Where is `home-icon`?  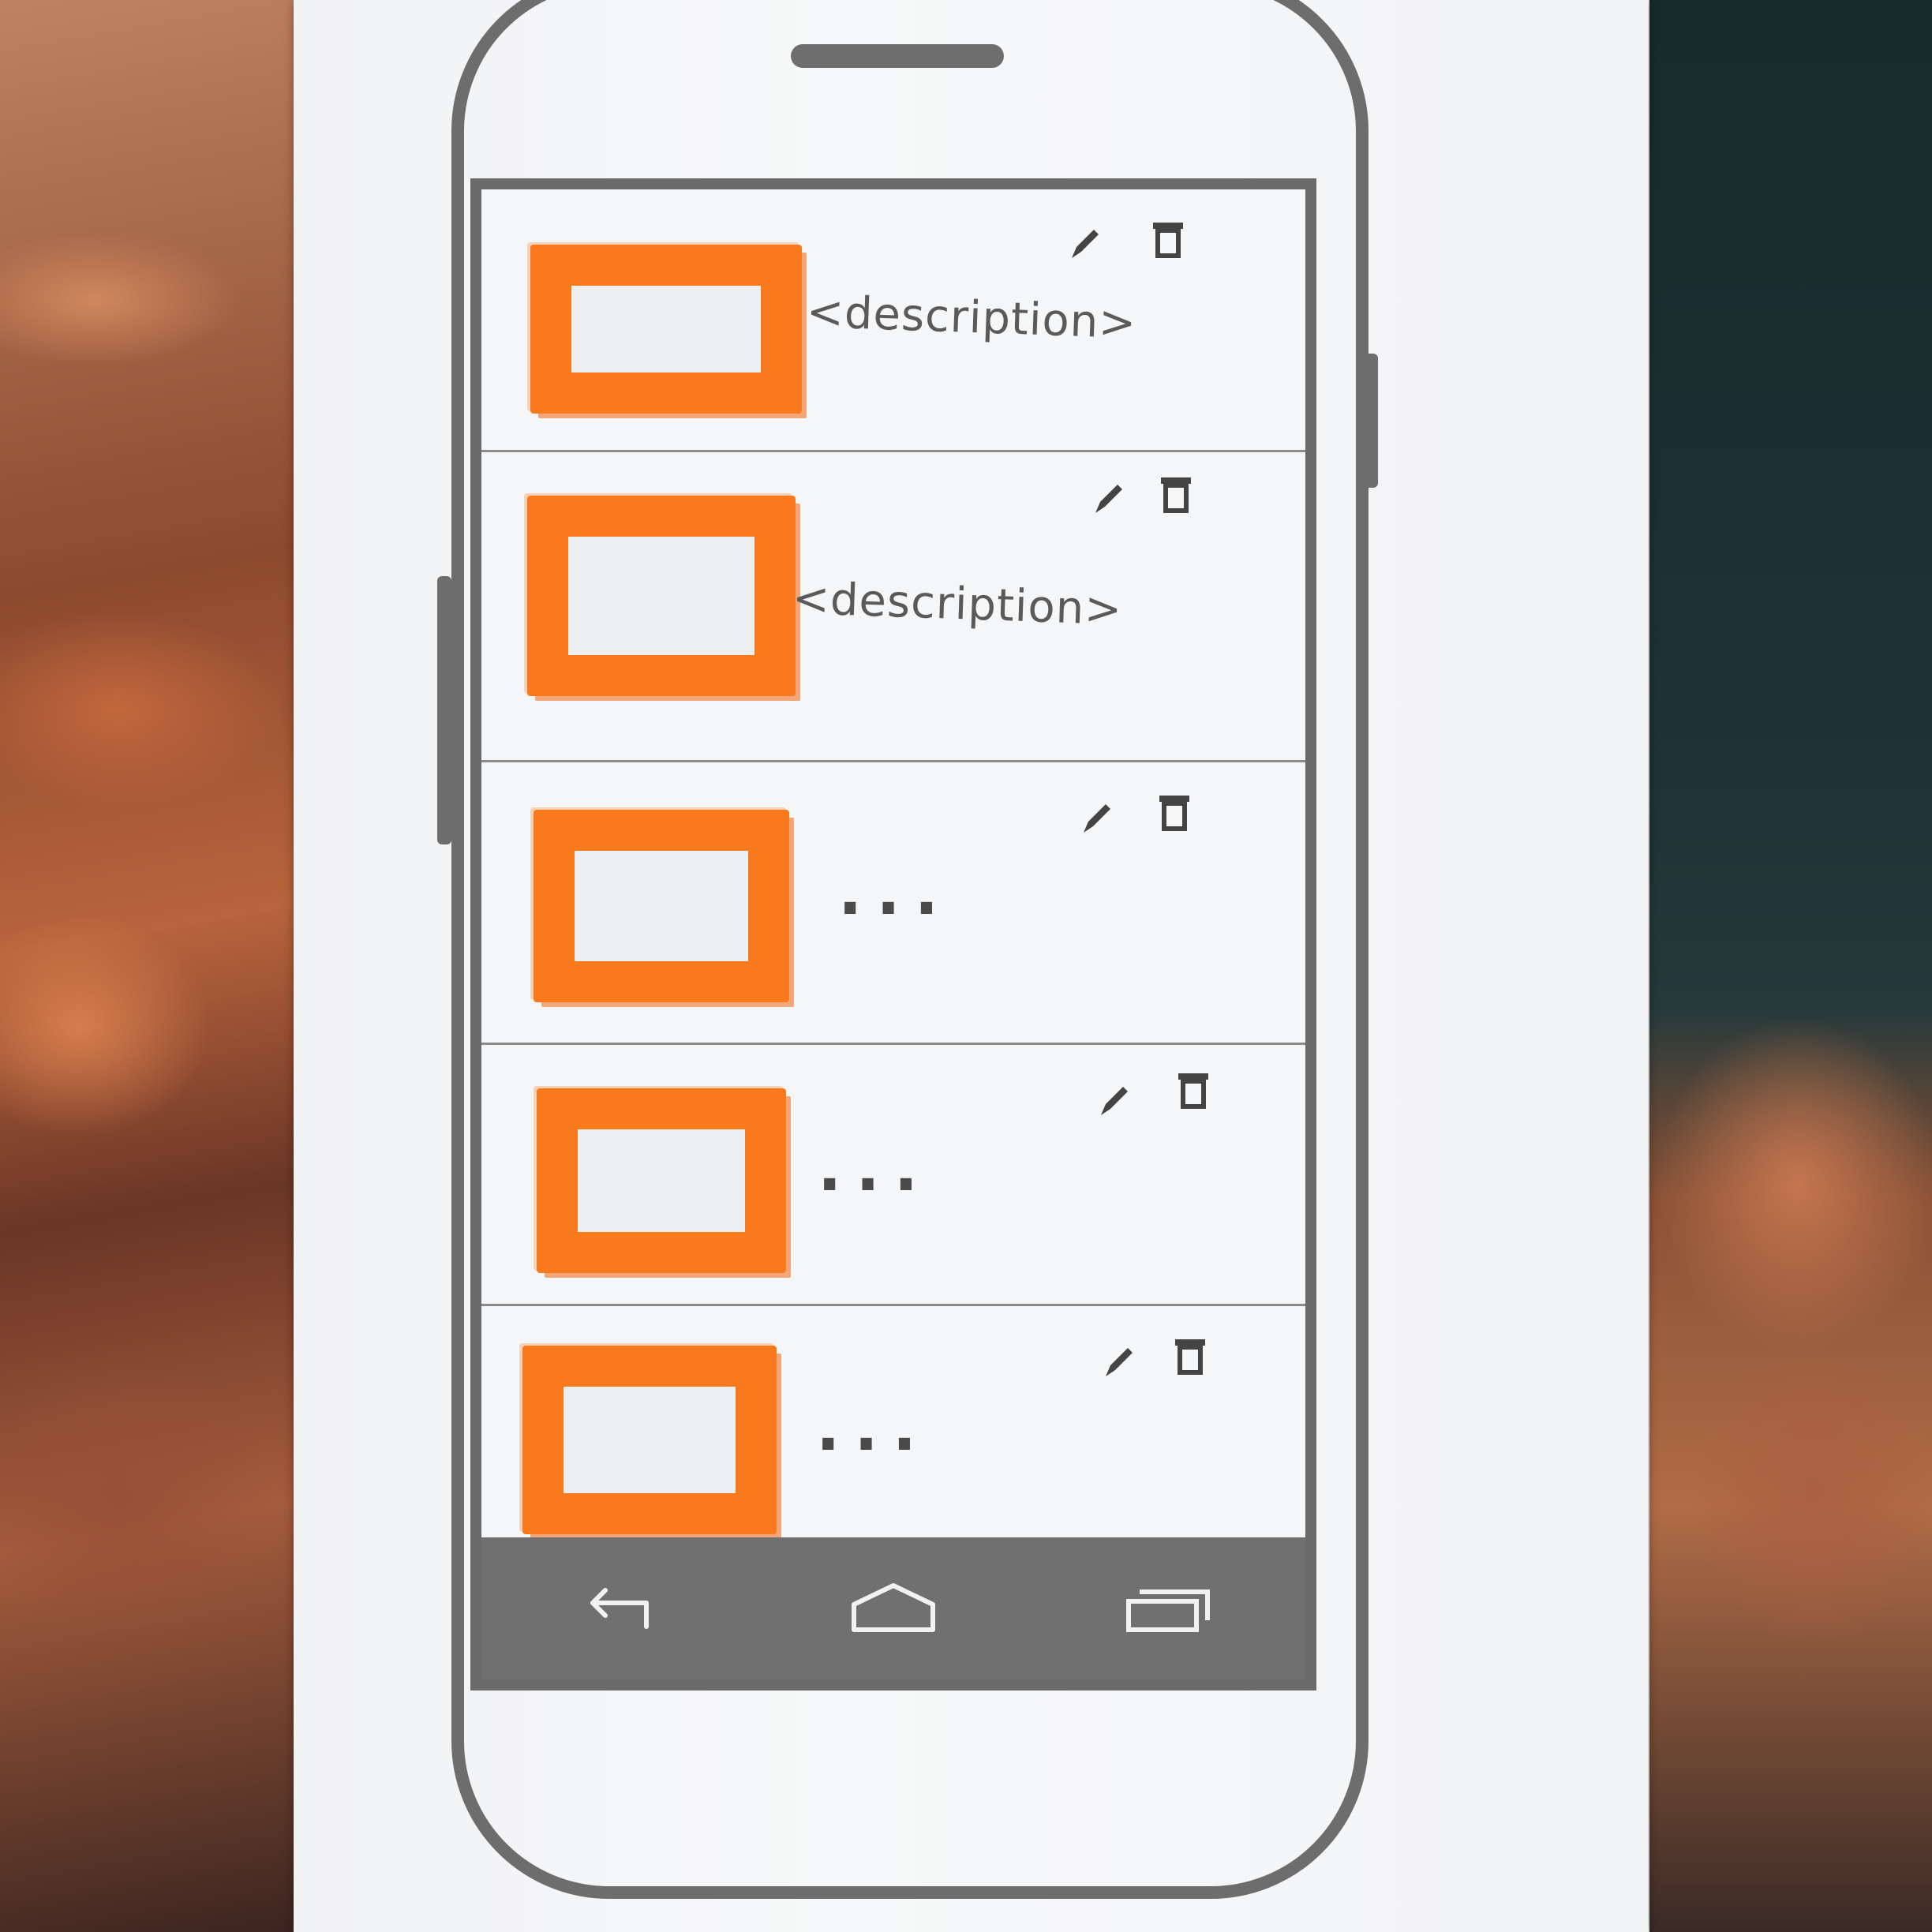
home-icon is located at coordinates (893, 1608).